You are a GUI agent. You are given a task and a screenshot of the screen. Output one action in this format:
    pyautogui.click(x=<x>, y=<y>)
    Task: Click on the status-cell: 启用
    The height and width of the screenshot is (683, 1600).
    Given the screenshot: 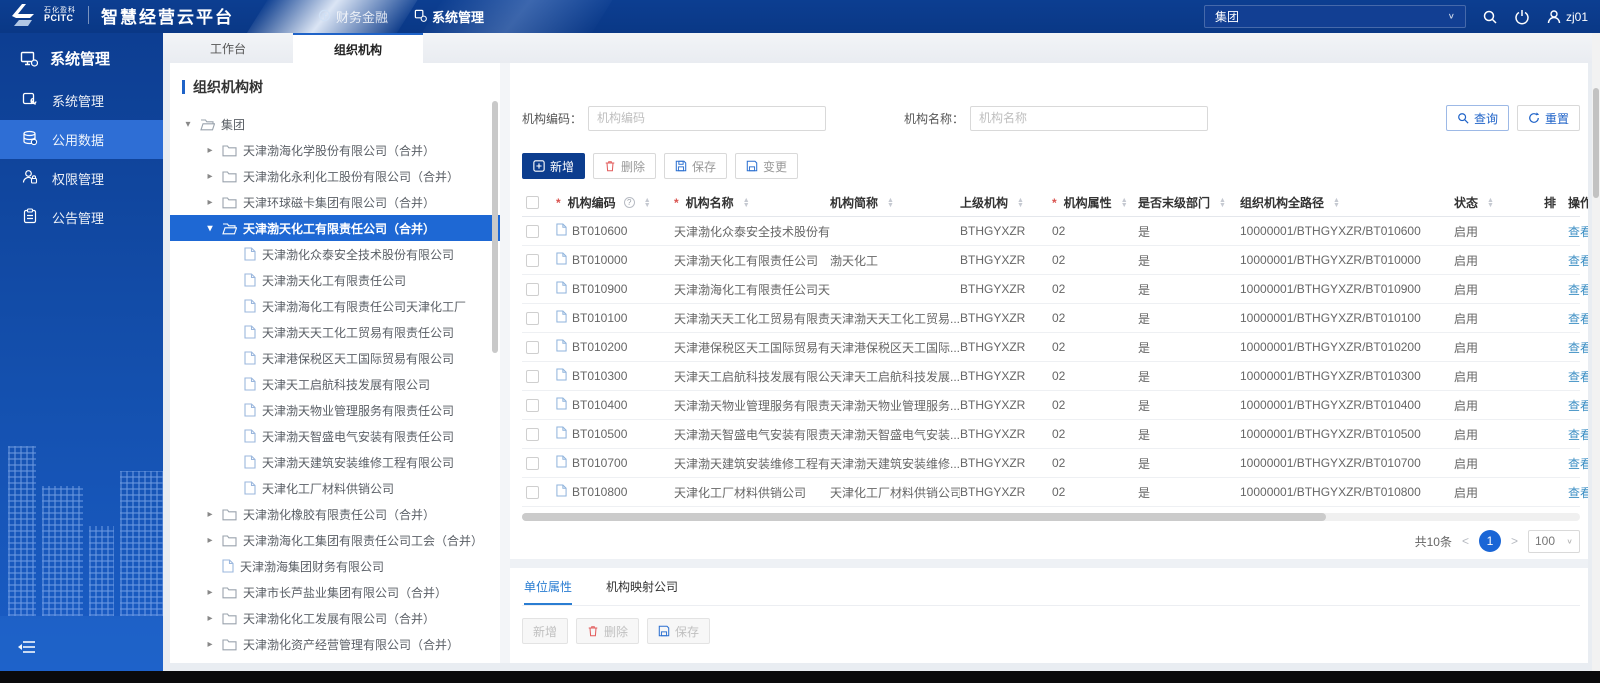 What is the action you would take?
    pyautogui.click(x=1466, y=318)
    